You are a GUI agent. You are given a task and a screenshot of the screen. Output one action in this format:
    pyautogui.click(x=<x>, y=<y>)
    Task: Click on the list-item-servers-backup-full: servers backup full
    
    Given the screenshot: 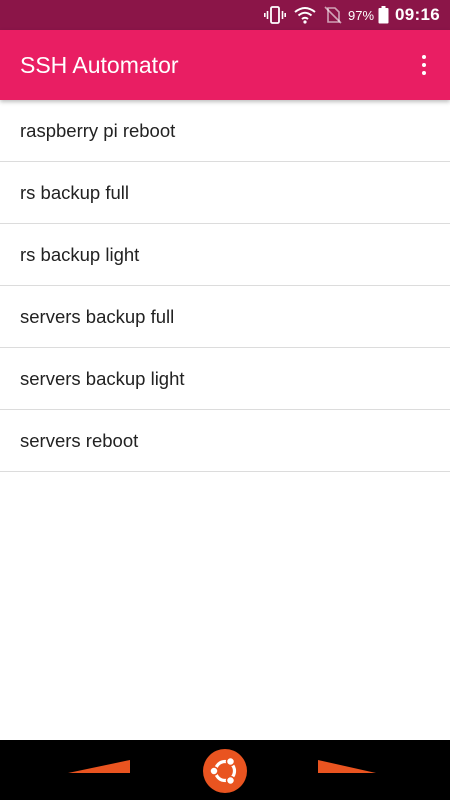 What is the action you would take?
    pyautogui.click(x=225, y=317)
    